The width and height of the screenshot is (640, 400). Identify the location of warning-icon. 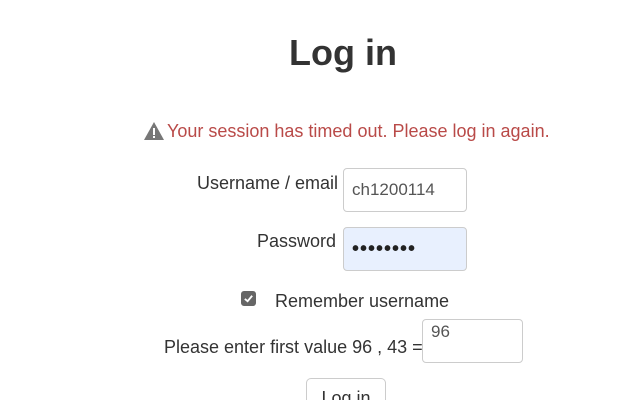
(154, 131).